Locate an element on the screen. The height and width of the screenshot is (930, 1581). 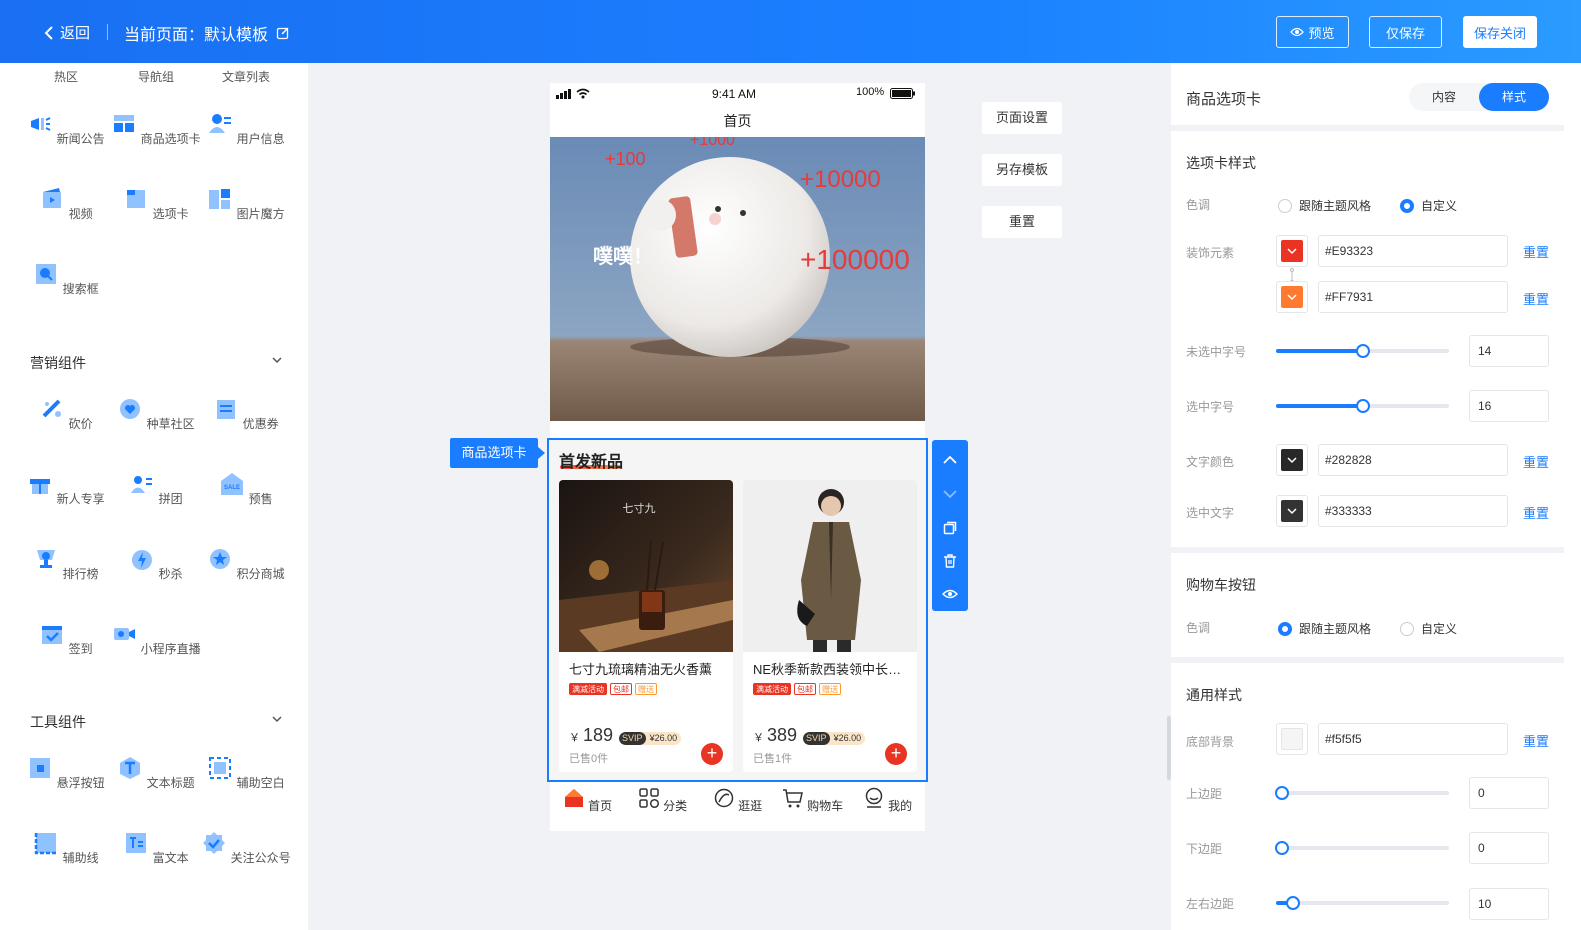
selected-text-swatch is located at coordinates (1292, 511).